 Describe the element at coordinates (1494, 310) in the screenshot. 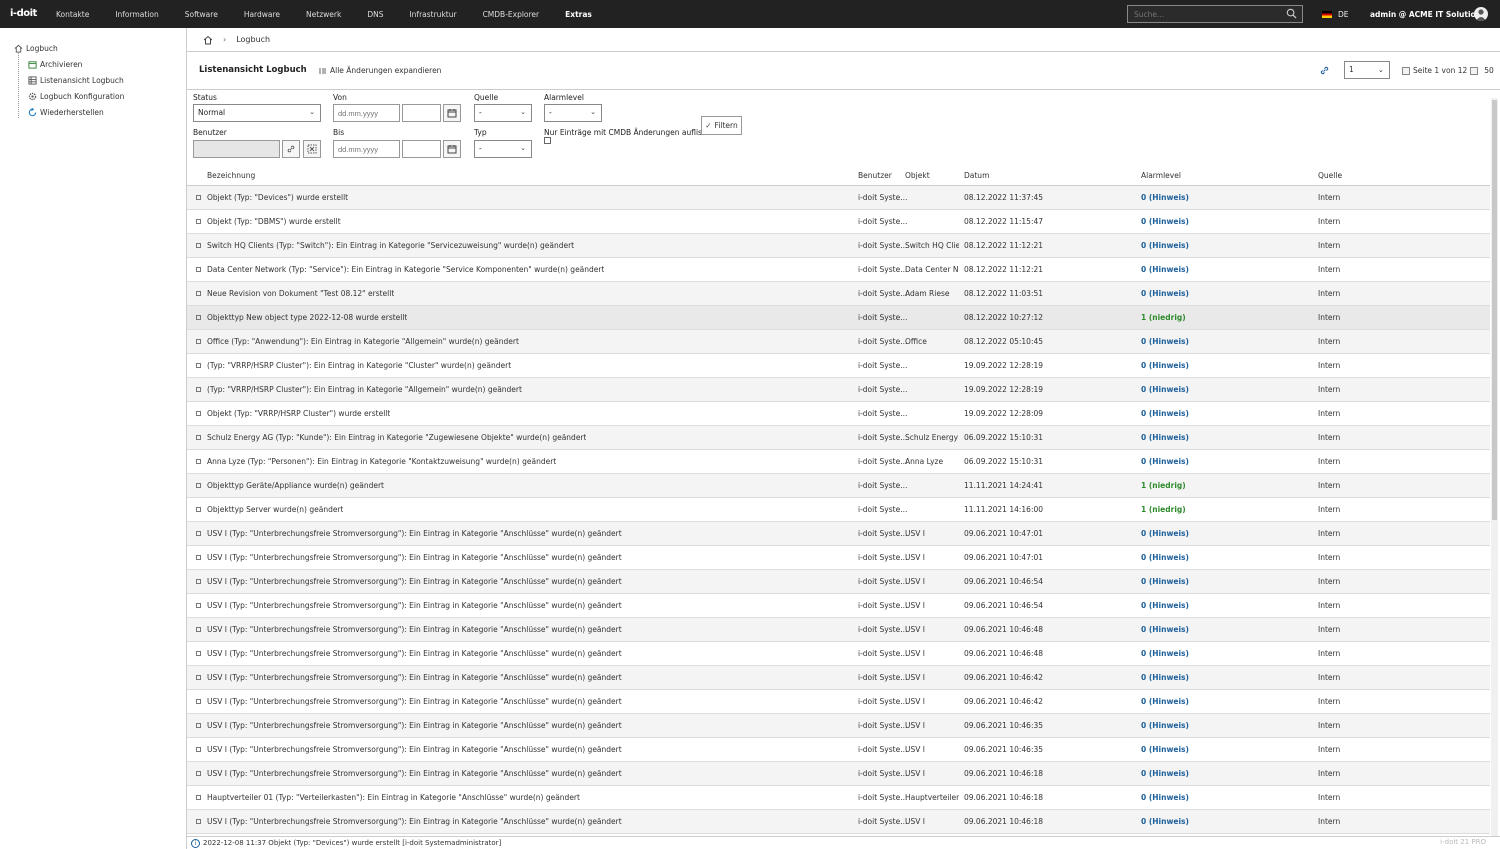

I see `scrollbar-thumb` at that location.